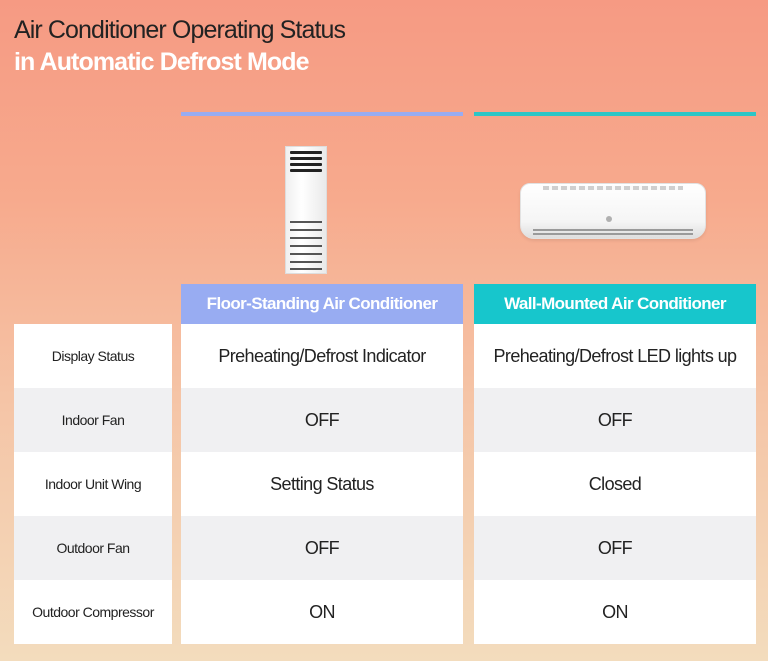 Image resolution: width=768 pixels, height=661 pixels. I want to click on table-row: Outdoor Compressor ON ON, so click(385, 612).